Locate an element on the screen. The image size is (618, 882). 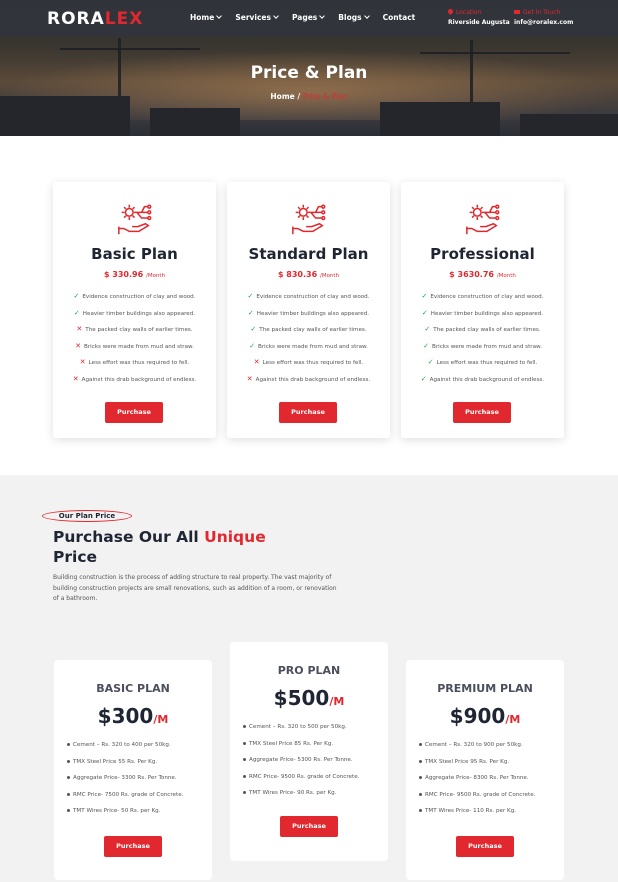
nav-contact: Contact is located at coordinates (399, 17).